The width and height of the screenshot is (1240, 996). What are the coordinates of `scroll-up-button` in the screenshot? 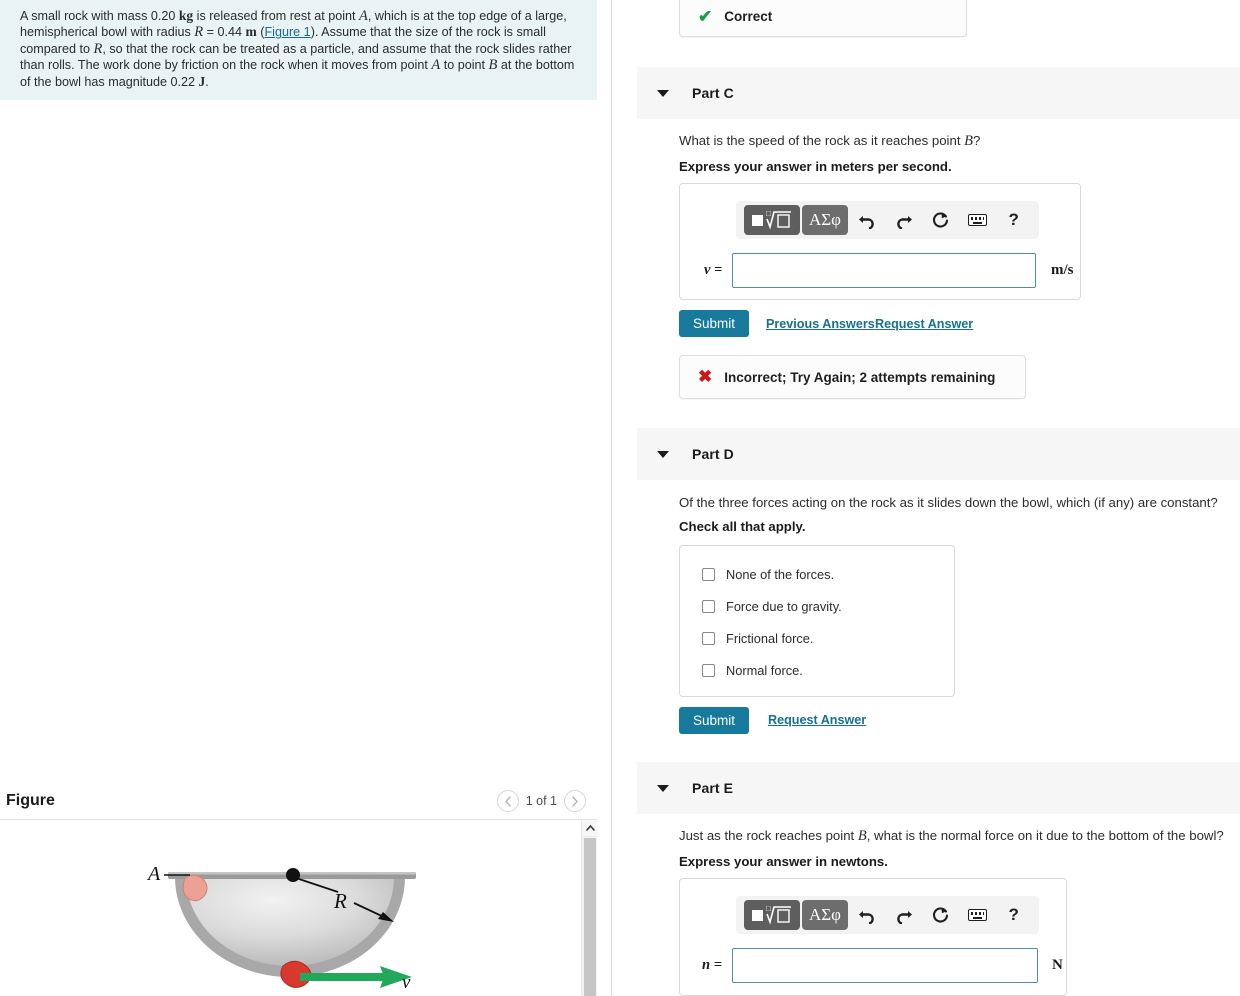 It's located at (590, 828).